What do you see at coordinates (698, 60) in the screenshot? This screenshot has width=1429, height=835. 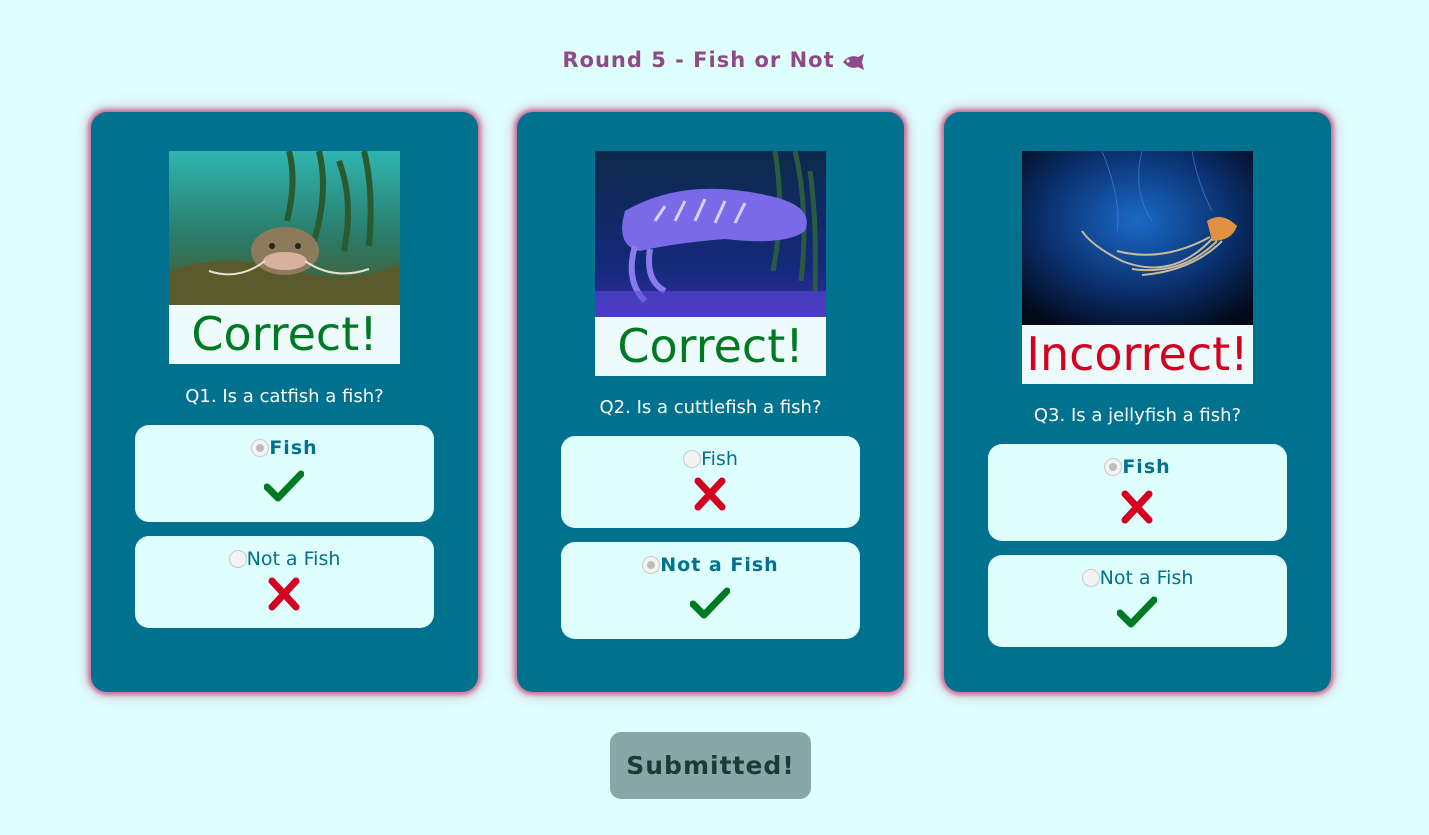 I see `round-title-text: Round 5 - Fish or Not` at bounding box center [698, 60].